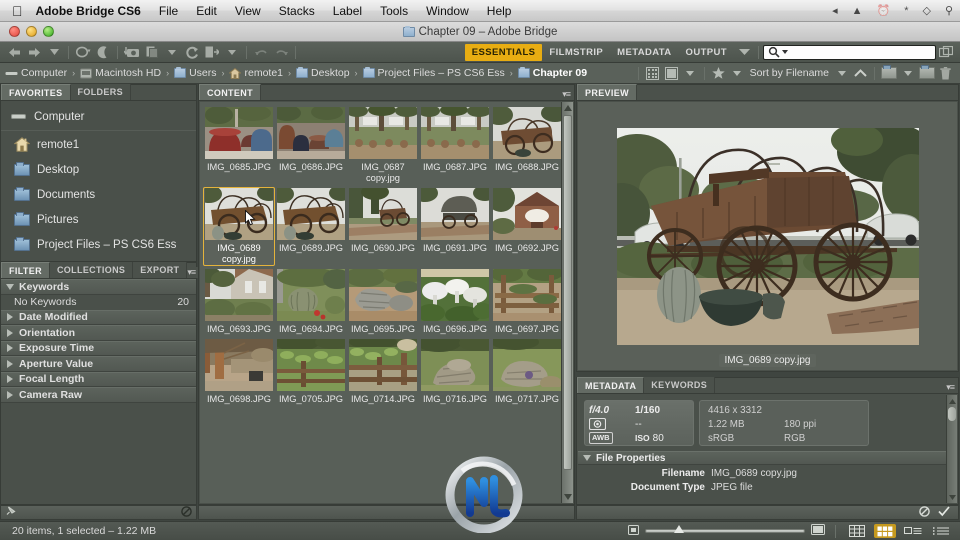 The height and width of the screenshot is (540, 960). What do you see at coordinates (767, 458) in the screenshot?
I see `metadata-section-file-properties: File Properties` at bounding box center [767, 458].